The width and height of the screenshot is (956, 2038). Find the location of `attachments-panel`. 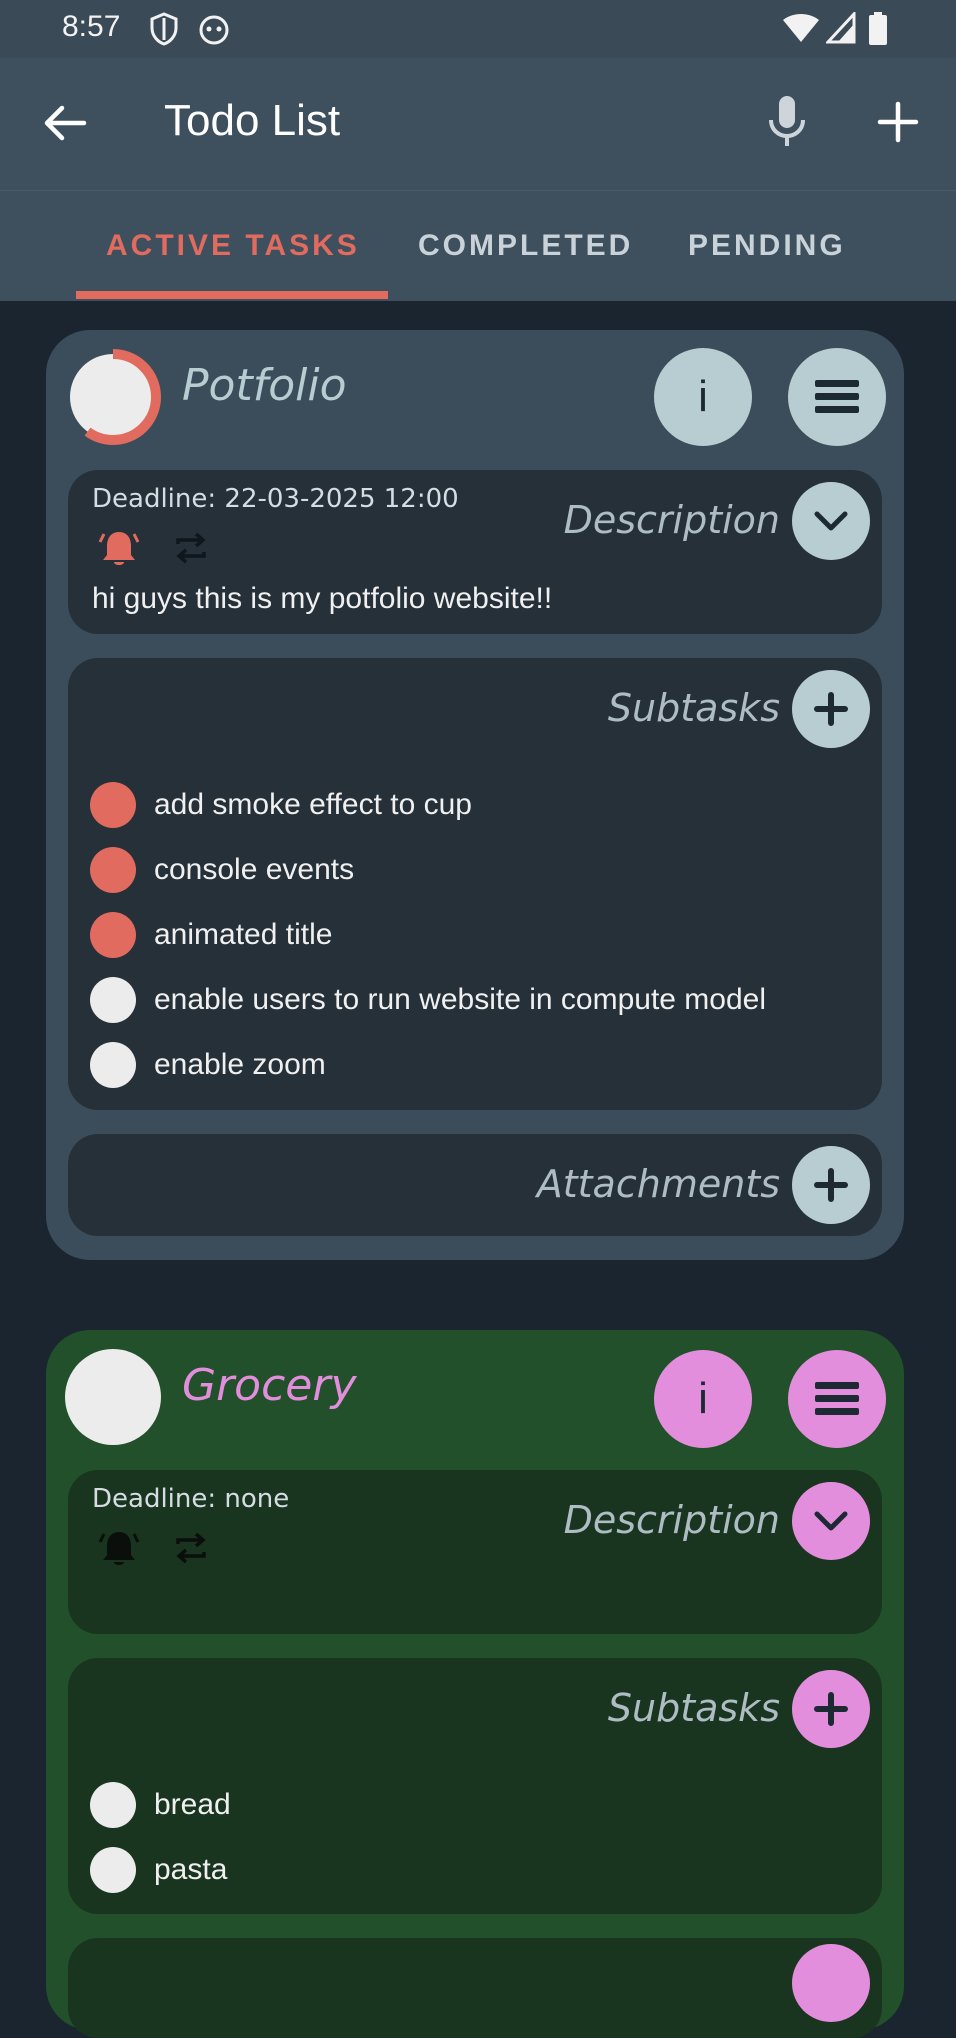

attachments-panel is located at coordinates (475, 1988).